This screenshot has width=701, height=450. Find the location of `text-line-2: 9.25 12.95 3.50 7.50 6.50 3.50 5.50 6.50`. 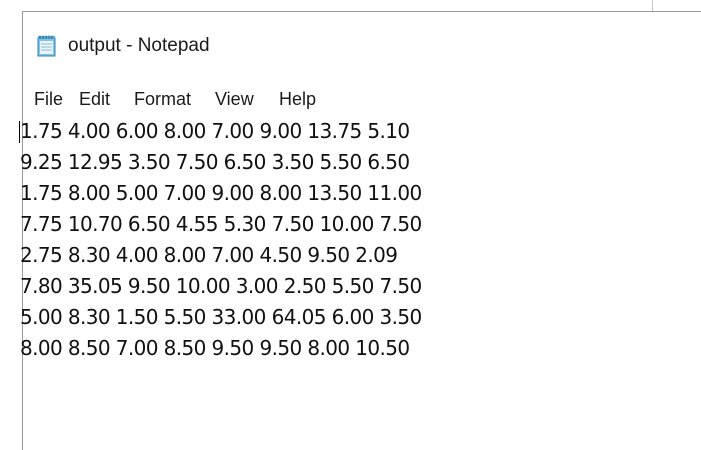

text-line-2: 9.25 12.95 3.50 7.50 6.50 3.50 5.50 6.50 is located at coordinates (215, 162).